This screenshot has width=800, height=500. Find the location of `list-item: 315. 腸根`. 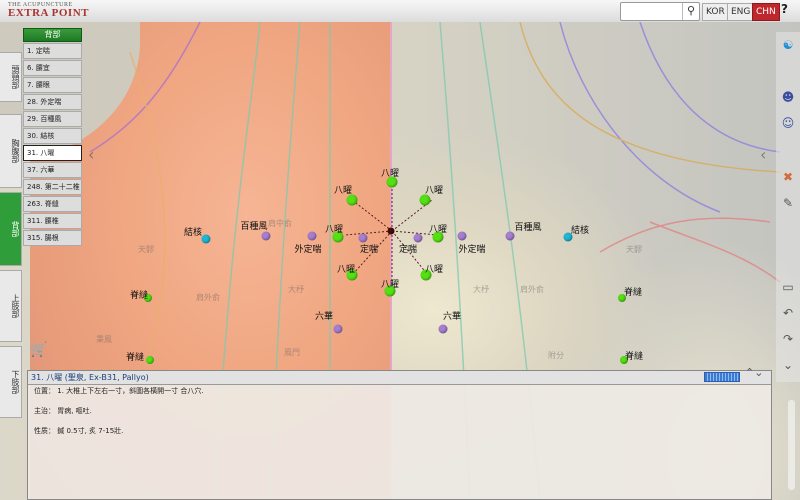

list-item: 315. 腸根 is located at coordinates (52, 238).